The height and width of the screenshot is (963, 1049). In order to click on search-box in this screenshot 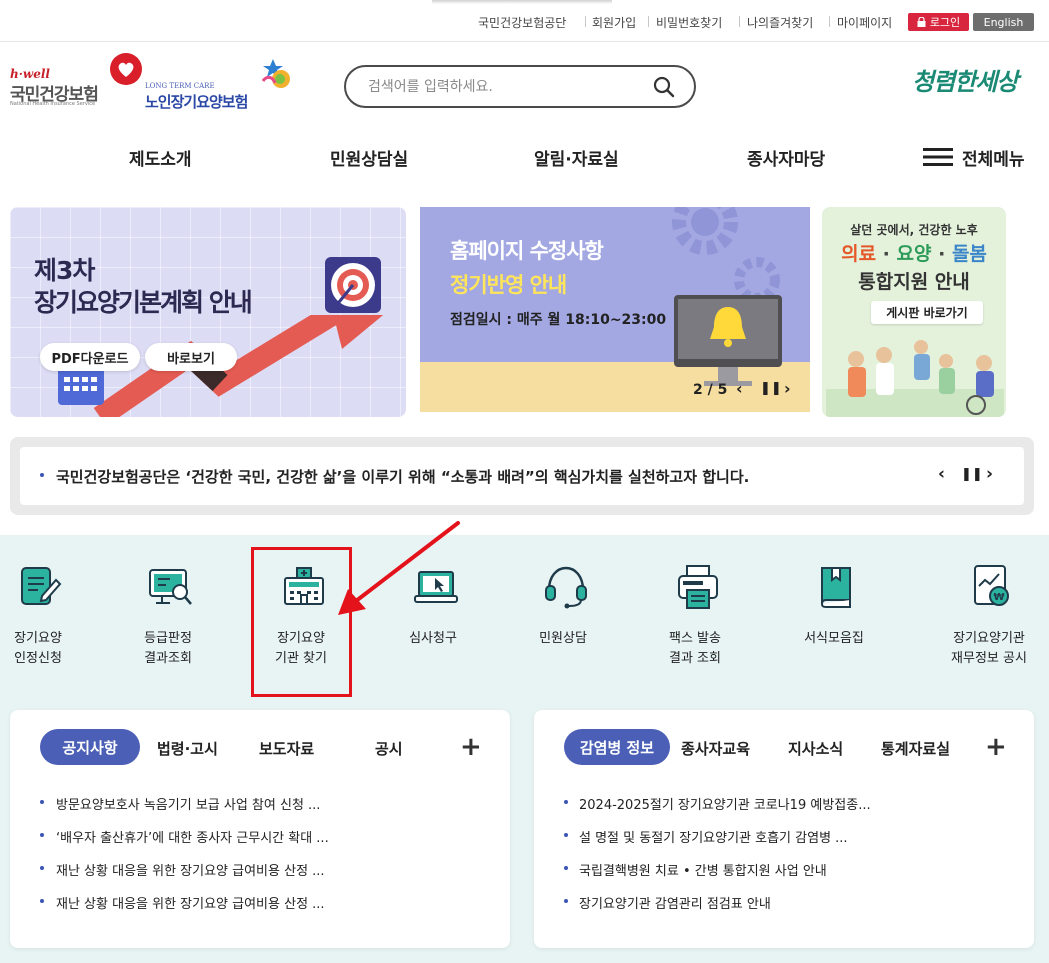, I will do `click(520, 86)`.